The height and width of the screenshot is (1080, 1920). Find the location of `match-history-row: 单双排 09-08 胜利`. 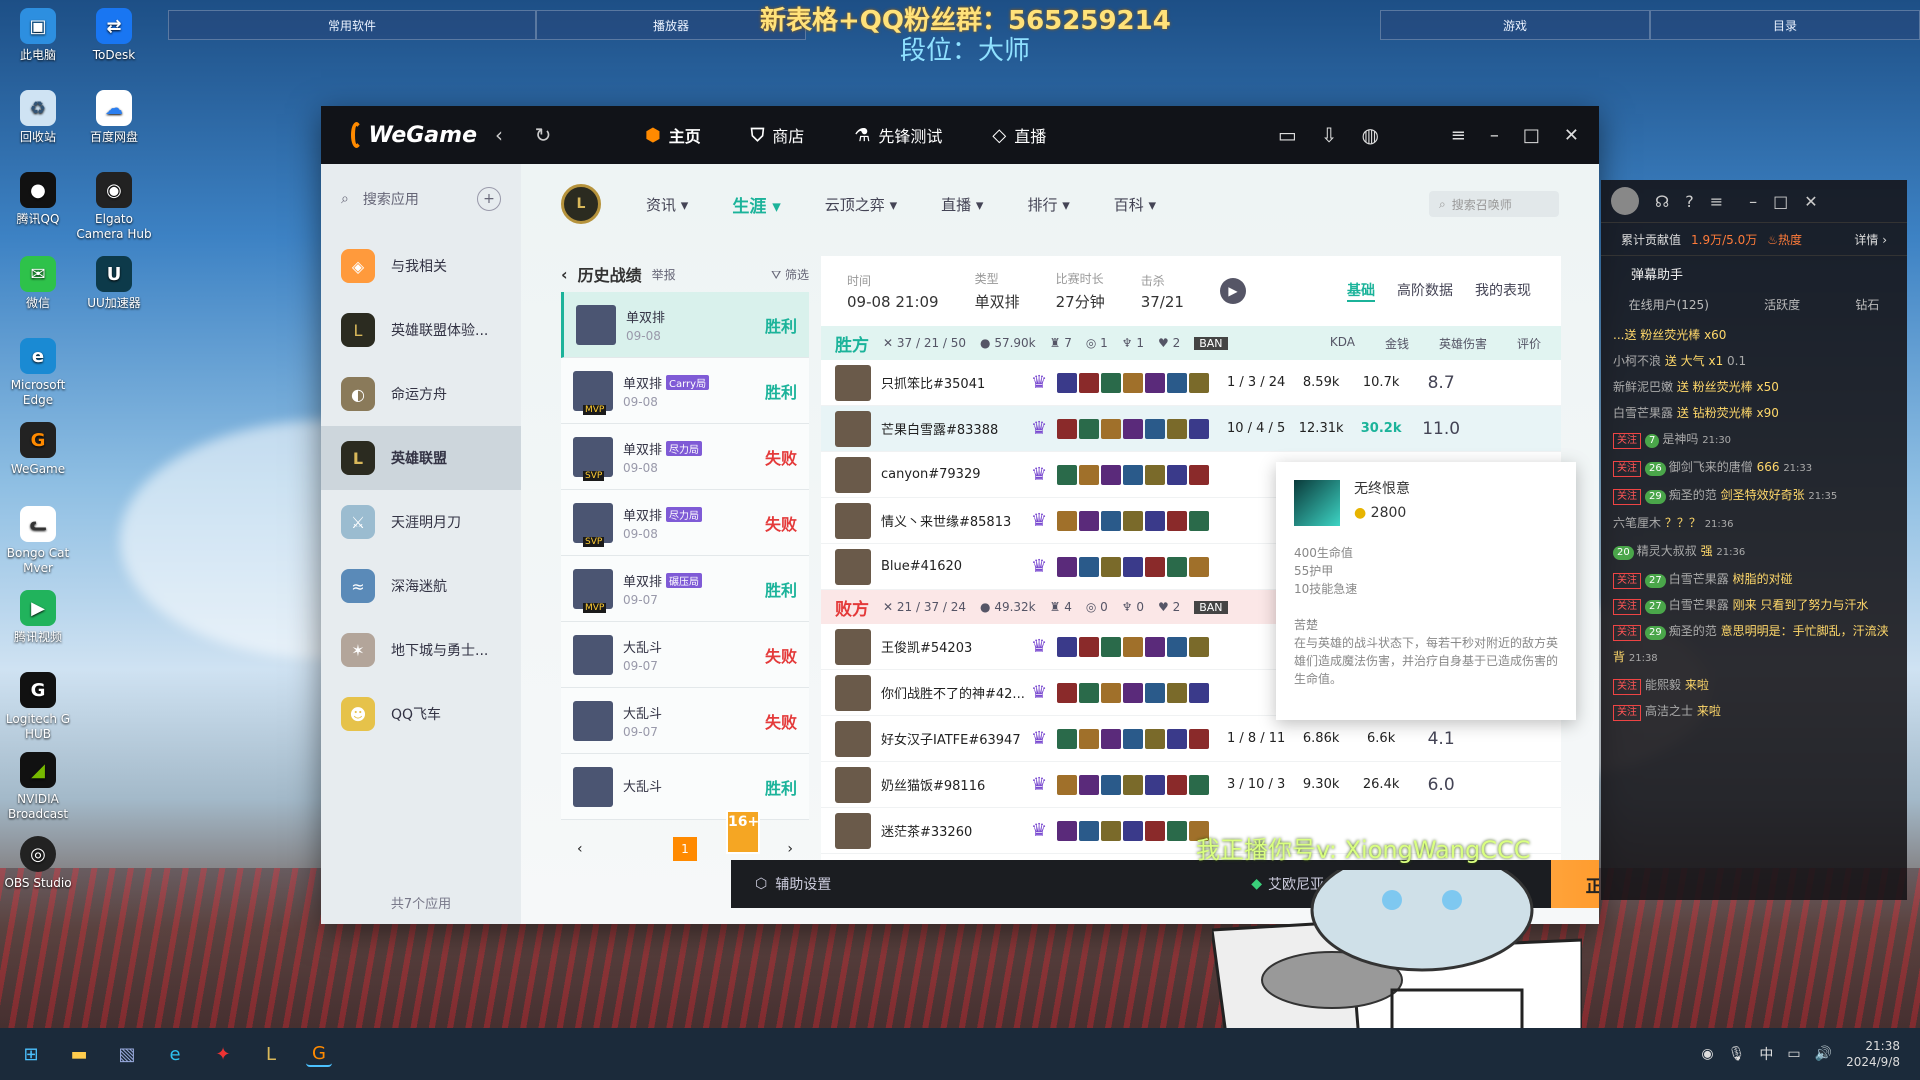

match-history-row: 单双排 09-08 胜利 is located at coordinates (685, 325).